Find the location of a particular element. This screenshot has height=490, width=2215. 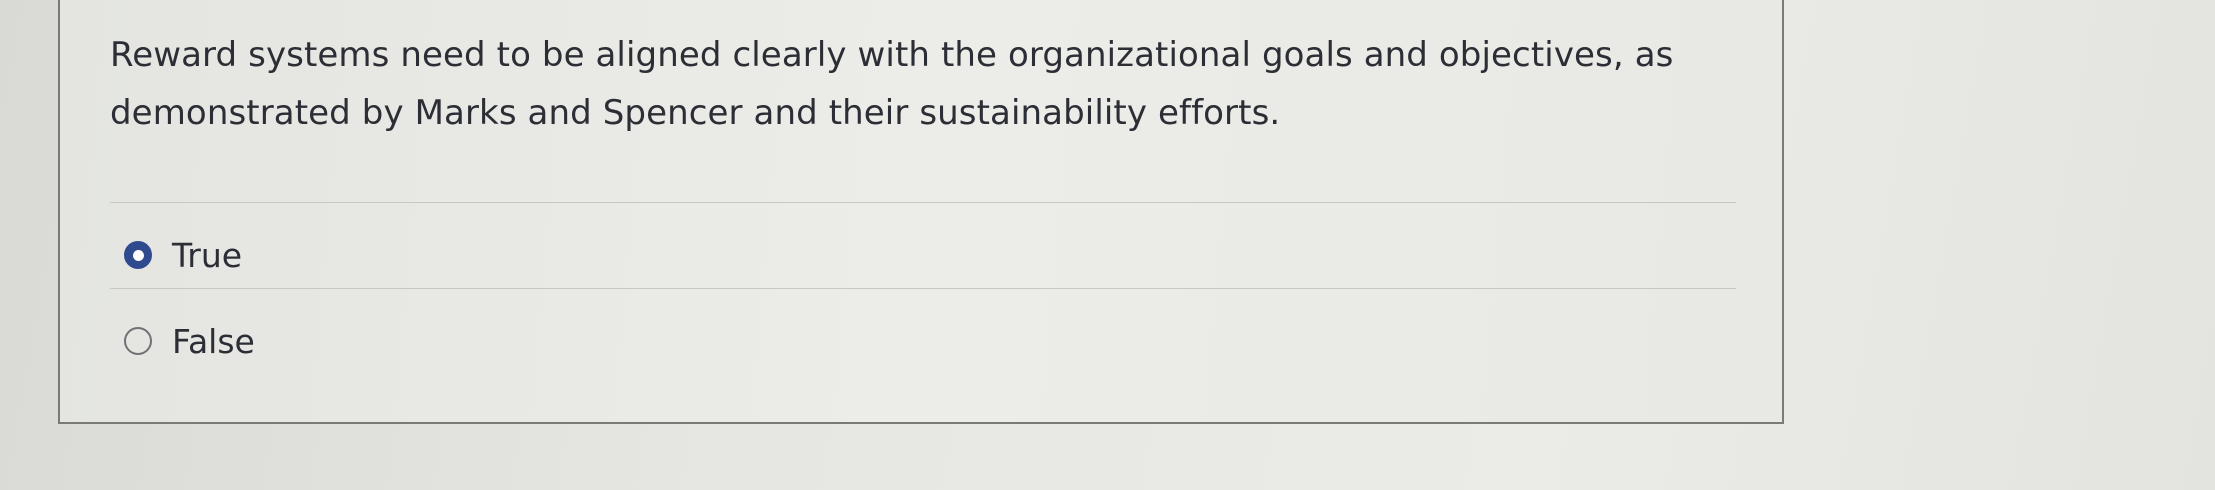

option-label-false: False is located at coordinates (213, 341).